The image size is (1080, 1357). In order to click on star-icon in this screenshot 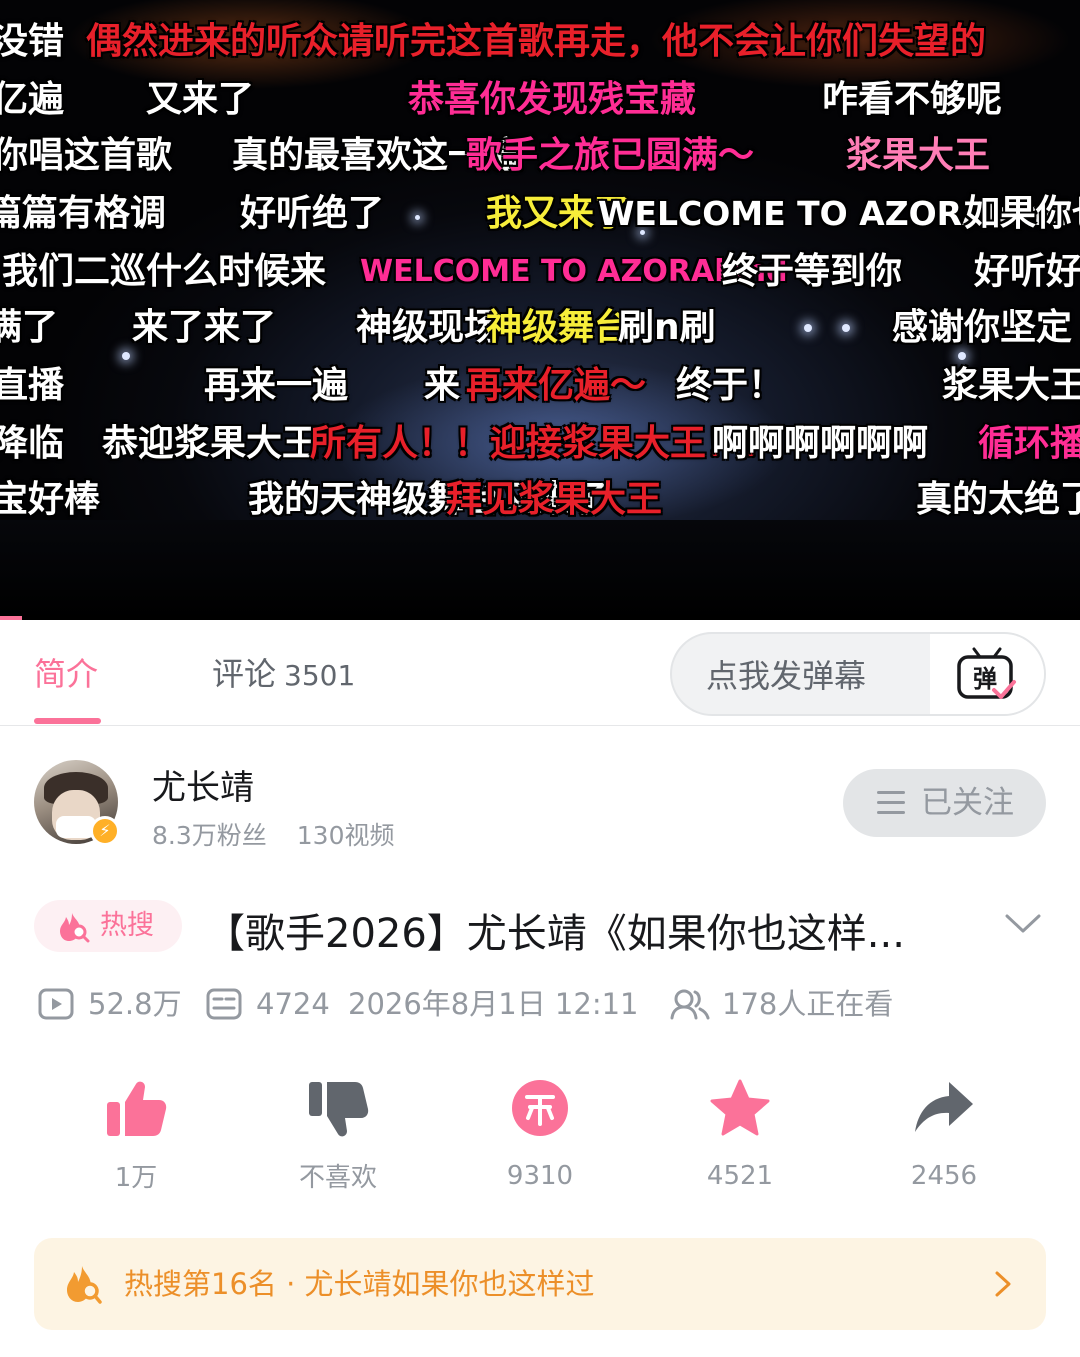, I will do `click(740, 1107)`.